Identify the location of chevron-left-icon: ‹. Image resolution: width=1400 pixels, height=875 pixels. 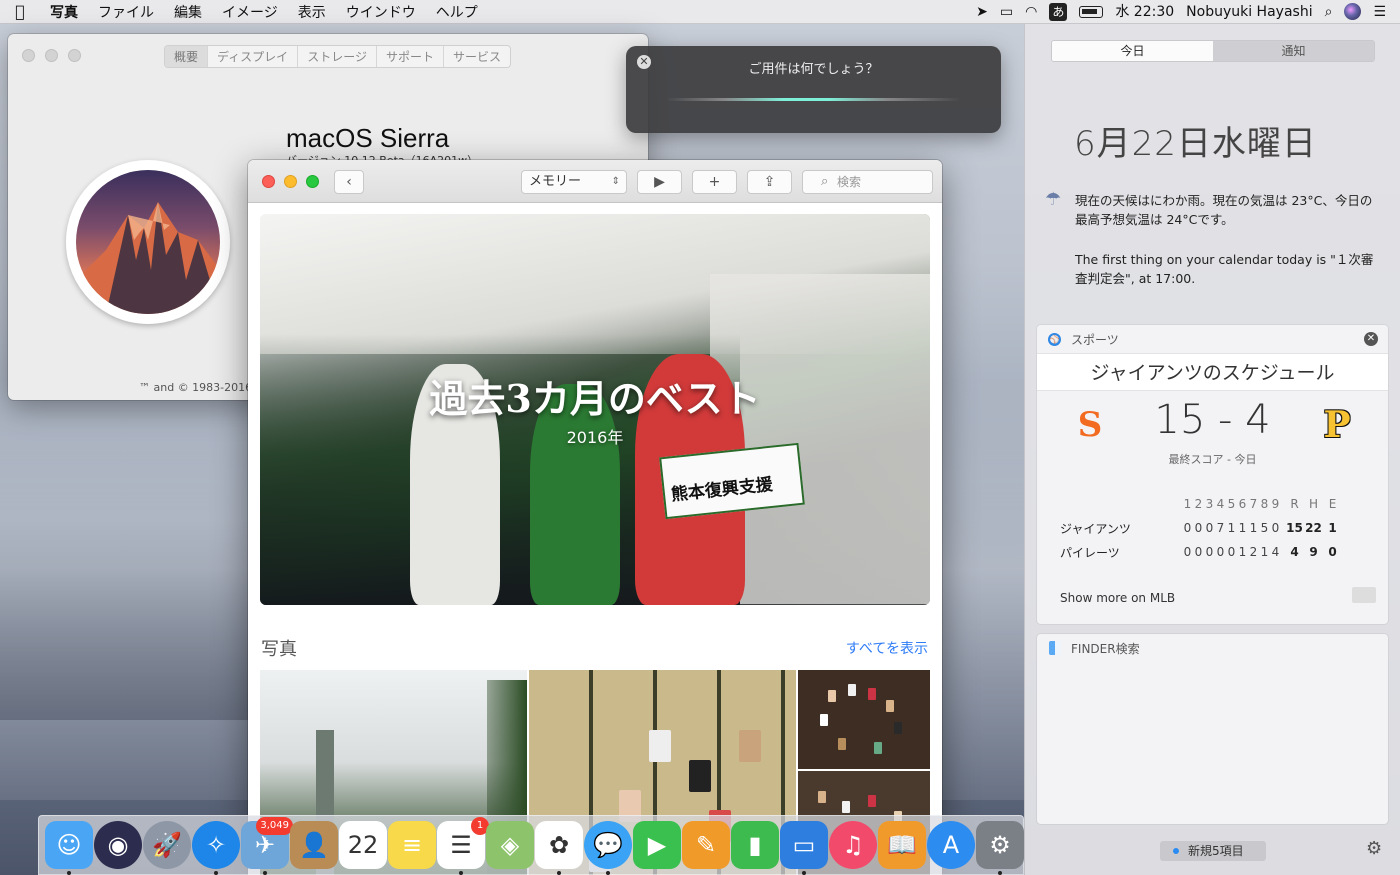
(349, 182).